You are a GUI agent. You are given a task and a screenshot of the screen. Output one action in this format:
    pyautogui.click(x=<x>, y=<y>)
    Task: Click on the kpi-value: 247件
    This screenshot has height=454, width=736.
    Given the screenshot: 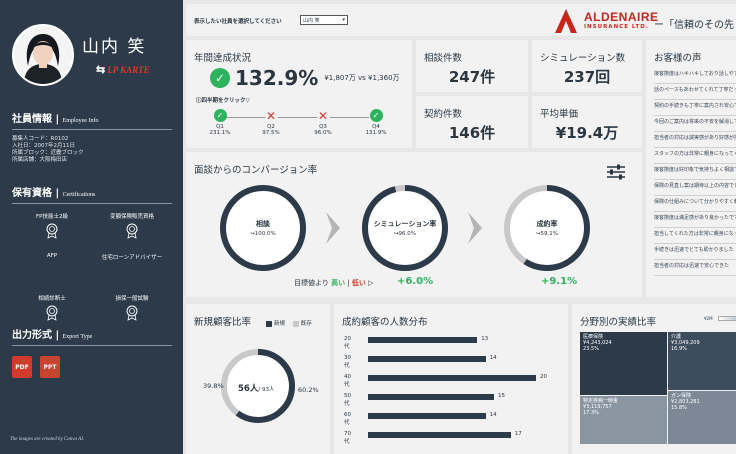 What is the action you would take?
    pyautogui.click(x=472, y=77)
    